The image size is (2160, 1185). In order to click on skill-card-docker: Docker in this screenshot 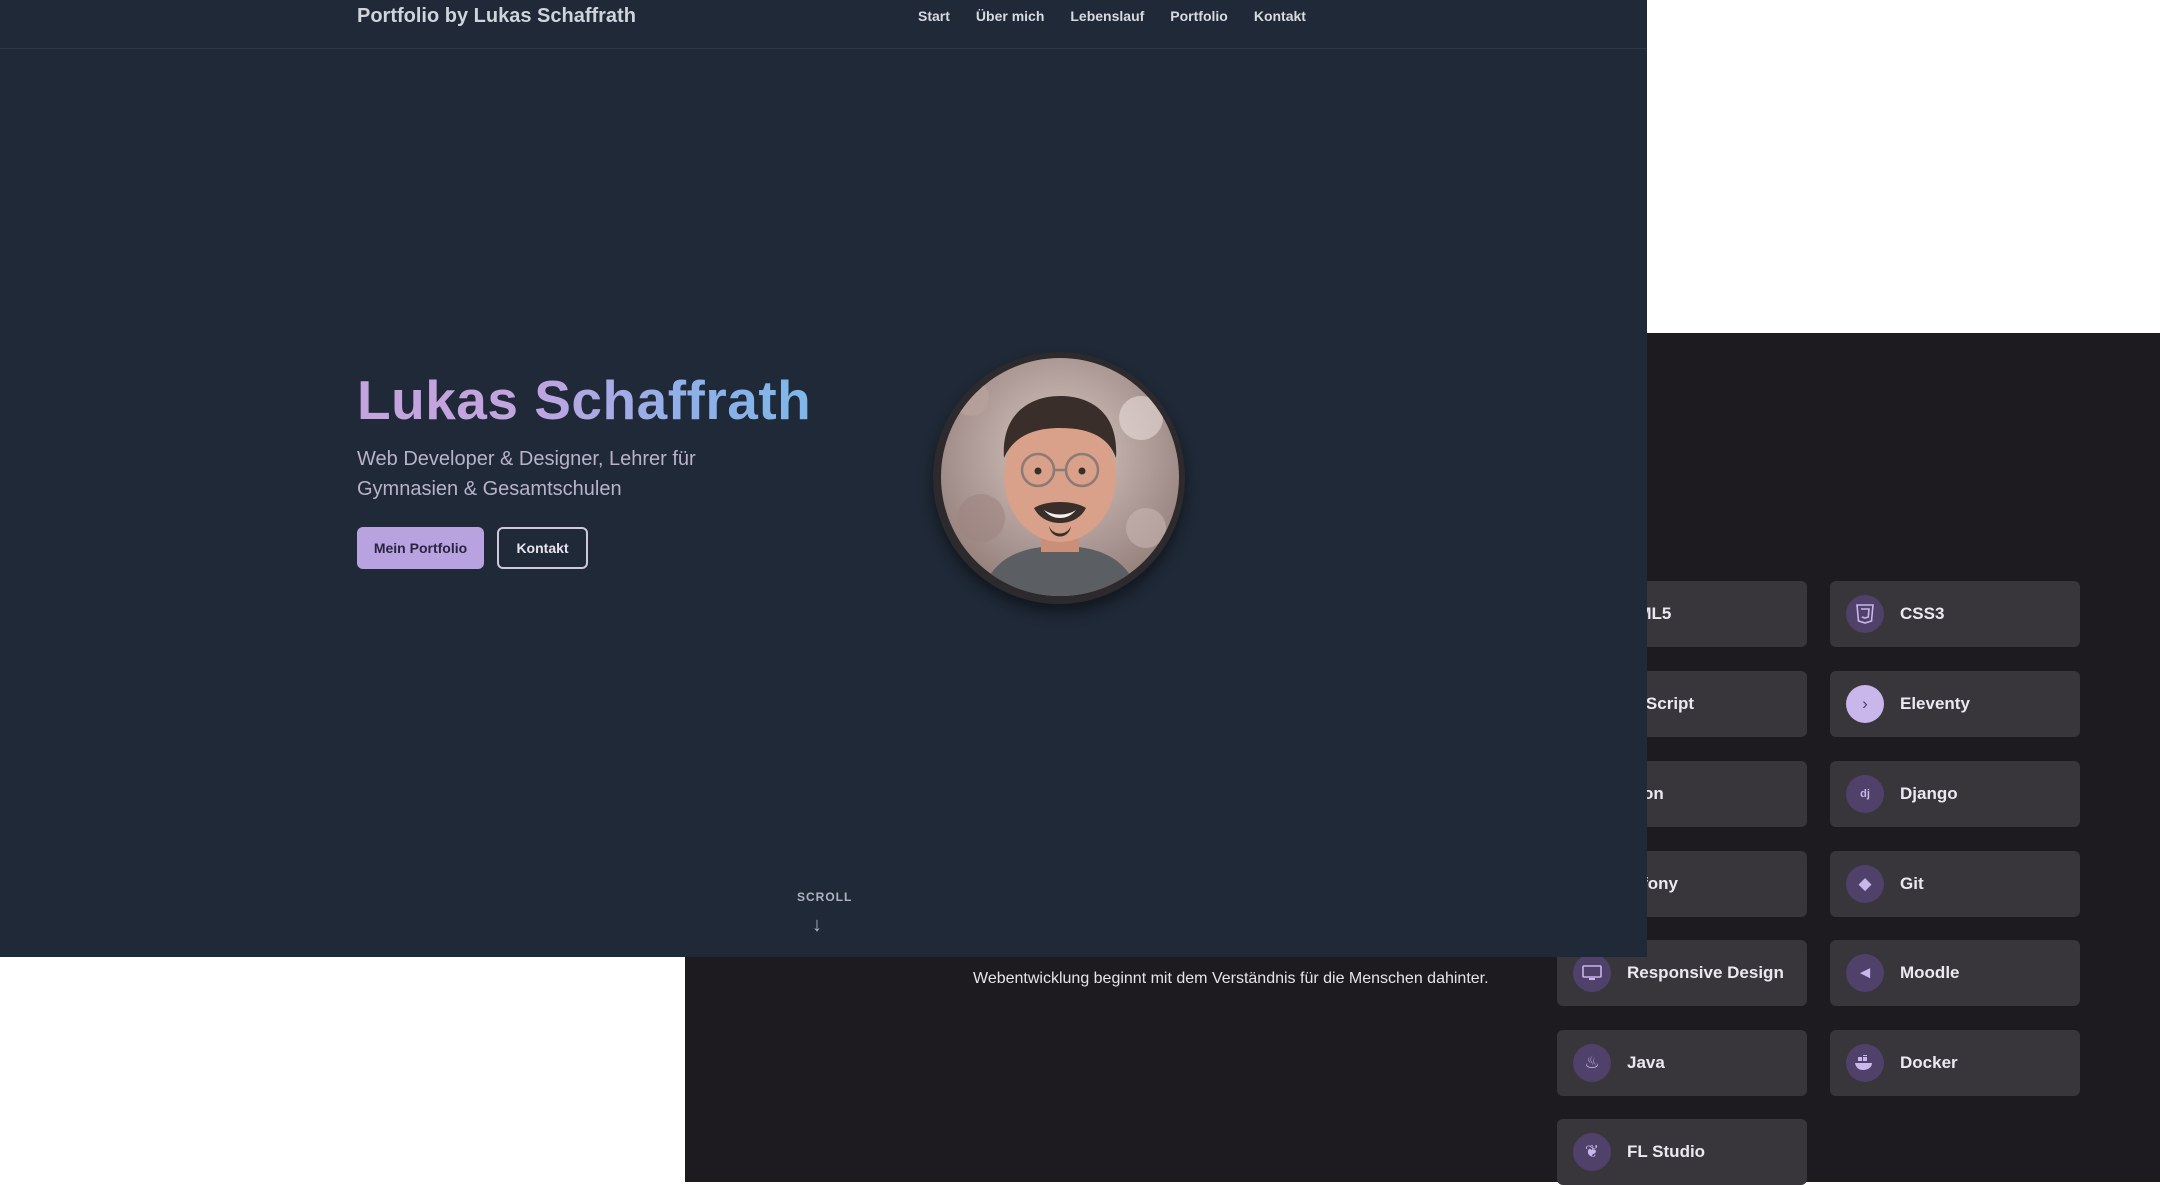, I will do `click(1955, 1063)`.